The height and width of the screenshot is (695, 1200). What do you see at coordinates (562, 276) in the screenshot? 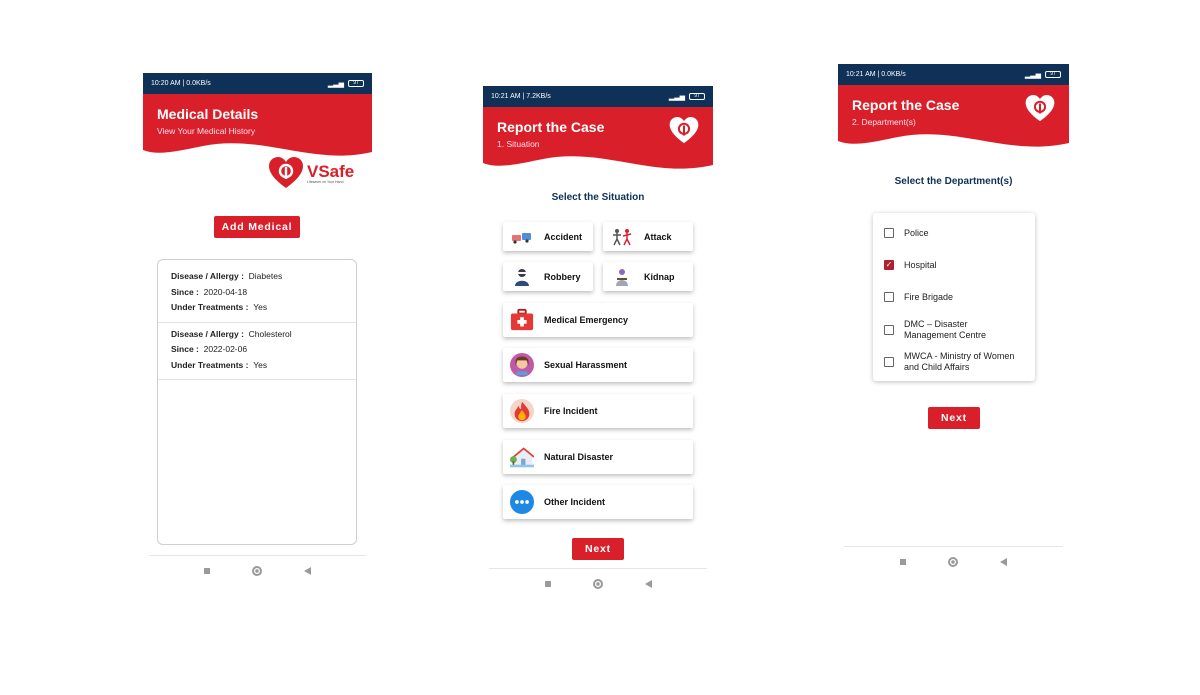
I see `option-label: Robbery` at bounding box center [562, 276].